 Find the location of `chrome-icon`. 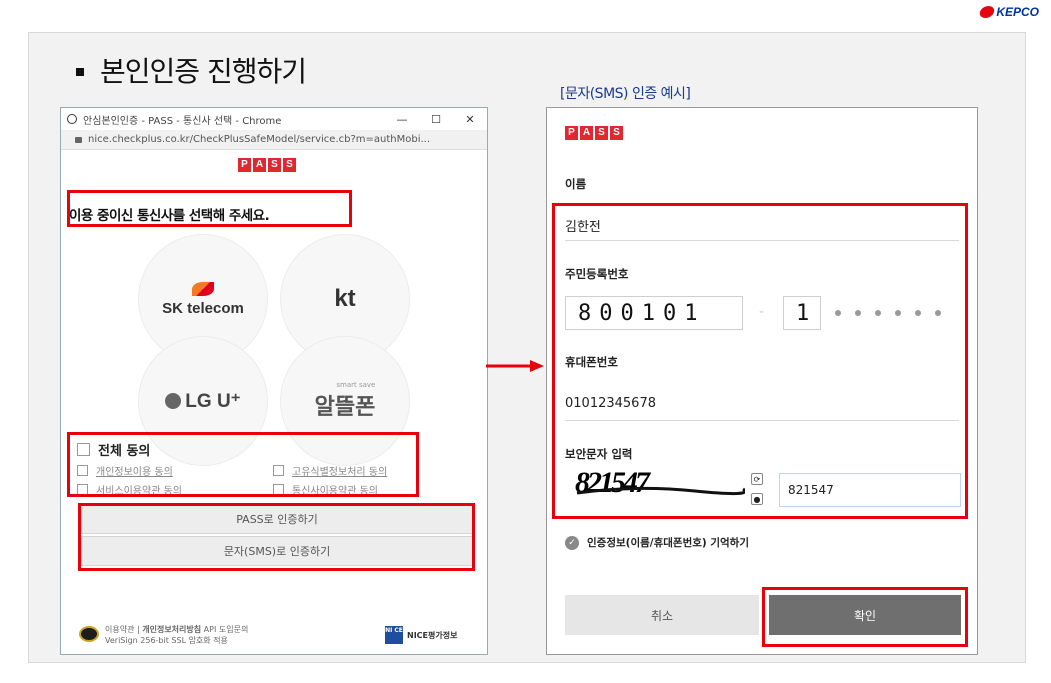

chrome-icon is located at coordinates (72, 119).